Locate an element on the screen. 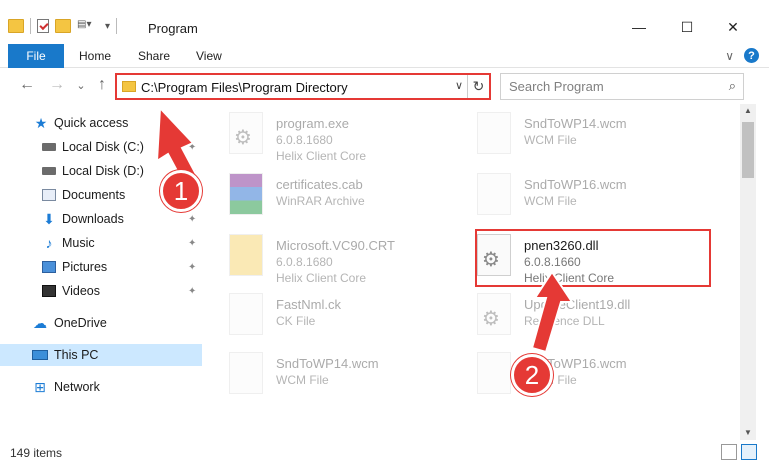 This screenshot has height=474, width=769. search-icon: ⌕ is located at coordinates (732, 86).